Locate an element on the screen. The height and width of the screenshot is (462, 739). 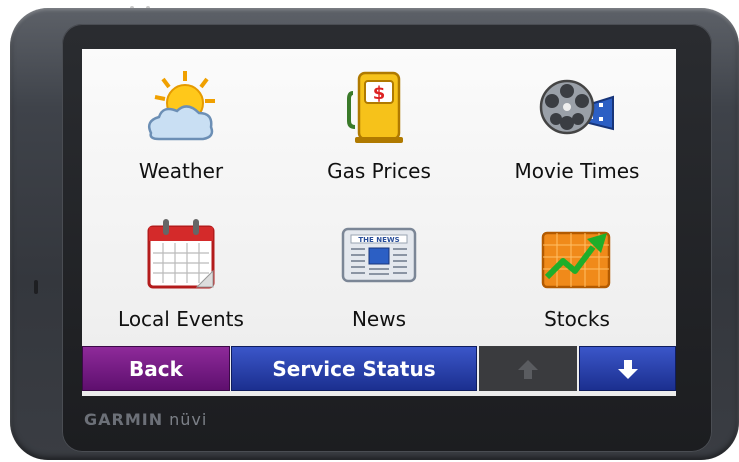
service-status-button: Service Status is located at coordinates (354, 368).